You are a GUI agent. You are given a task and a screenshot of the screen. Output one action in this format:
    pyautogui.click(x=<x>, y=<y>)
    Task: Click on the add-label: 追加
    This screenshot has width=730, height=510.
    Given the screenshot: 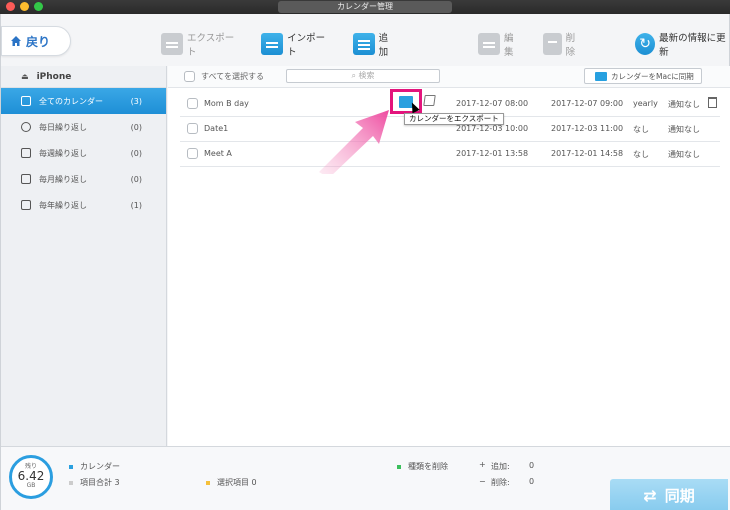 What is the action you would take?
    pyautogui.click(x=383, y=45)
    